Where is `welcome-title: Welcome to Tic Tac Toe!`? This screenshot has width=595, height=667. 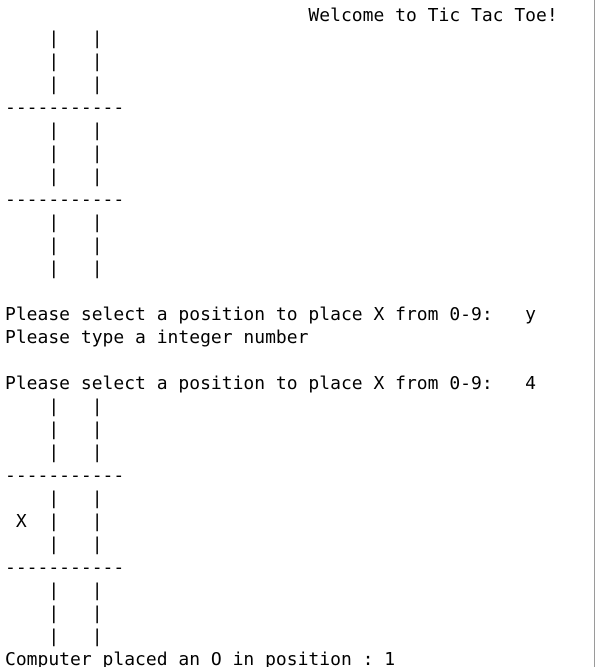
welcome-title: Welcome to Tic Tac Toe! is located at coordinates (281, 15).